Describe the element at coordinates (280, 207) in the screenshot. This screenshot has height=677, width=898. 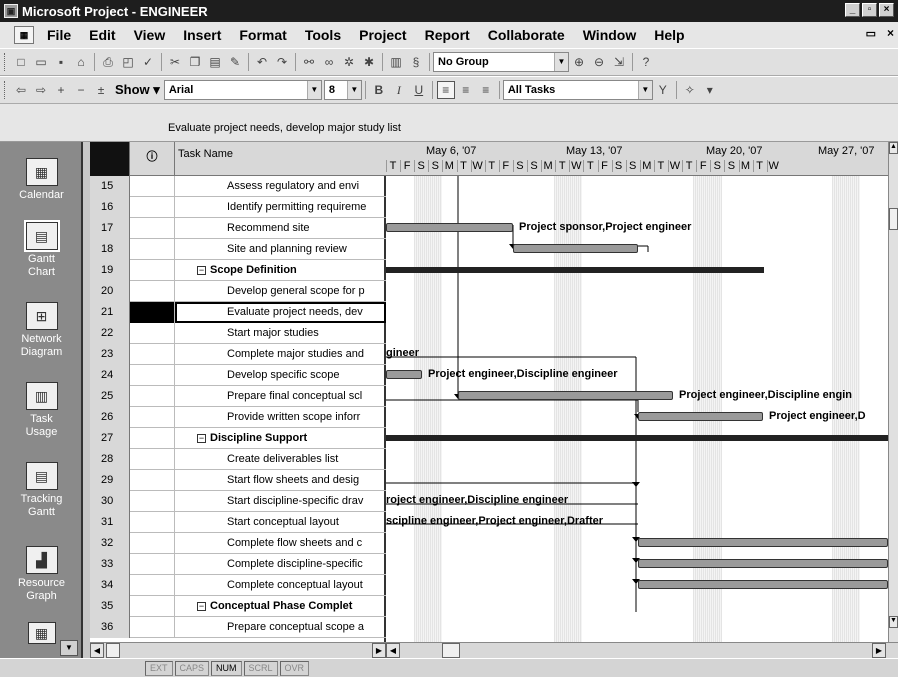
I see `task-name-cell: Identify permitting requireme` at that location.